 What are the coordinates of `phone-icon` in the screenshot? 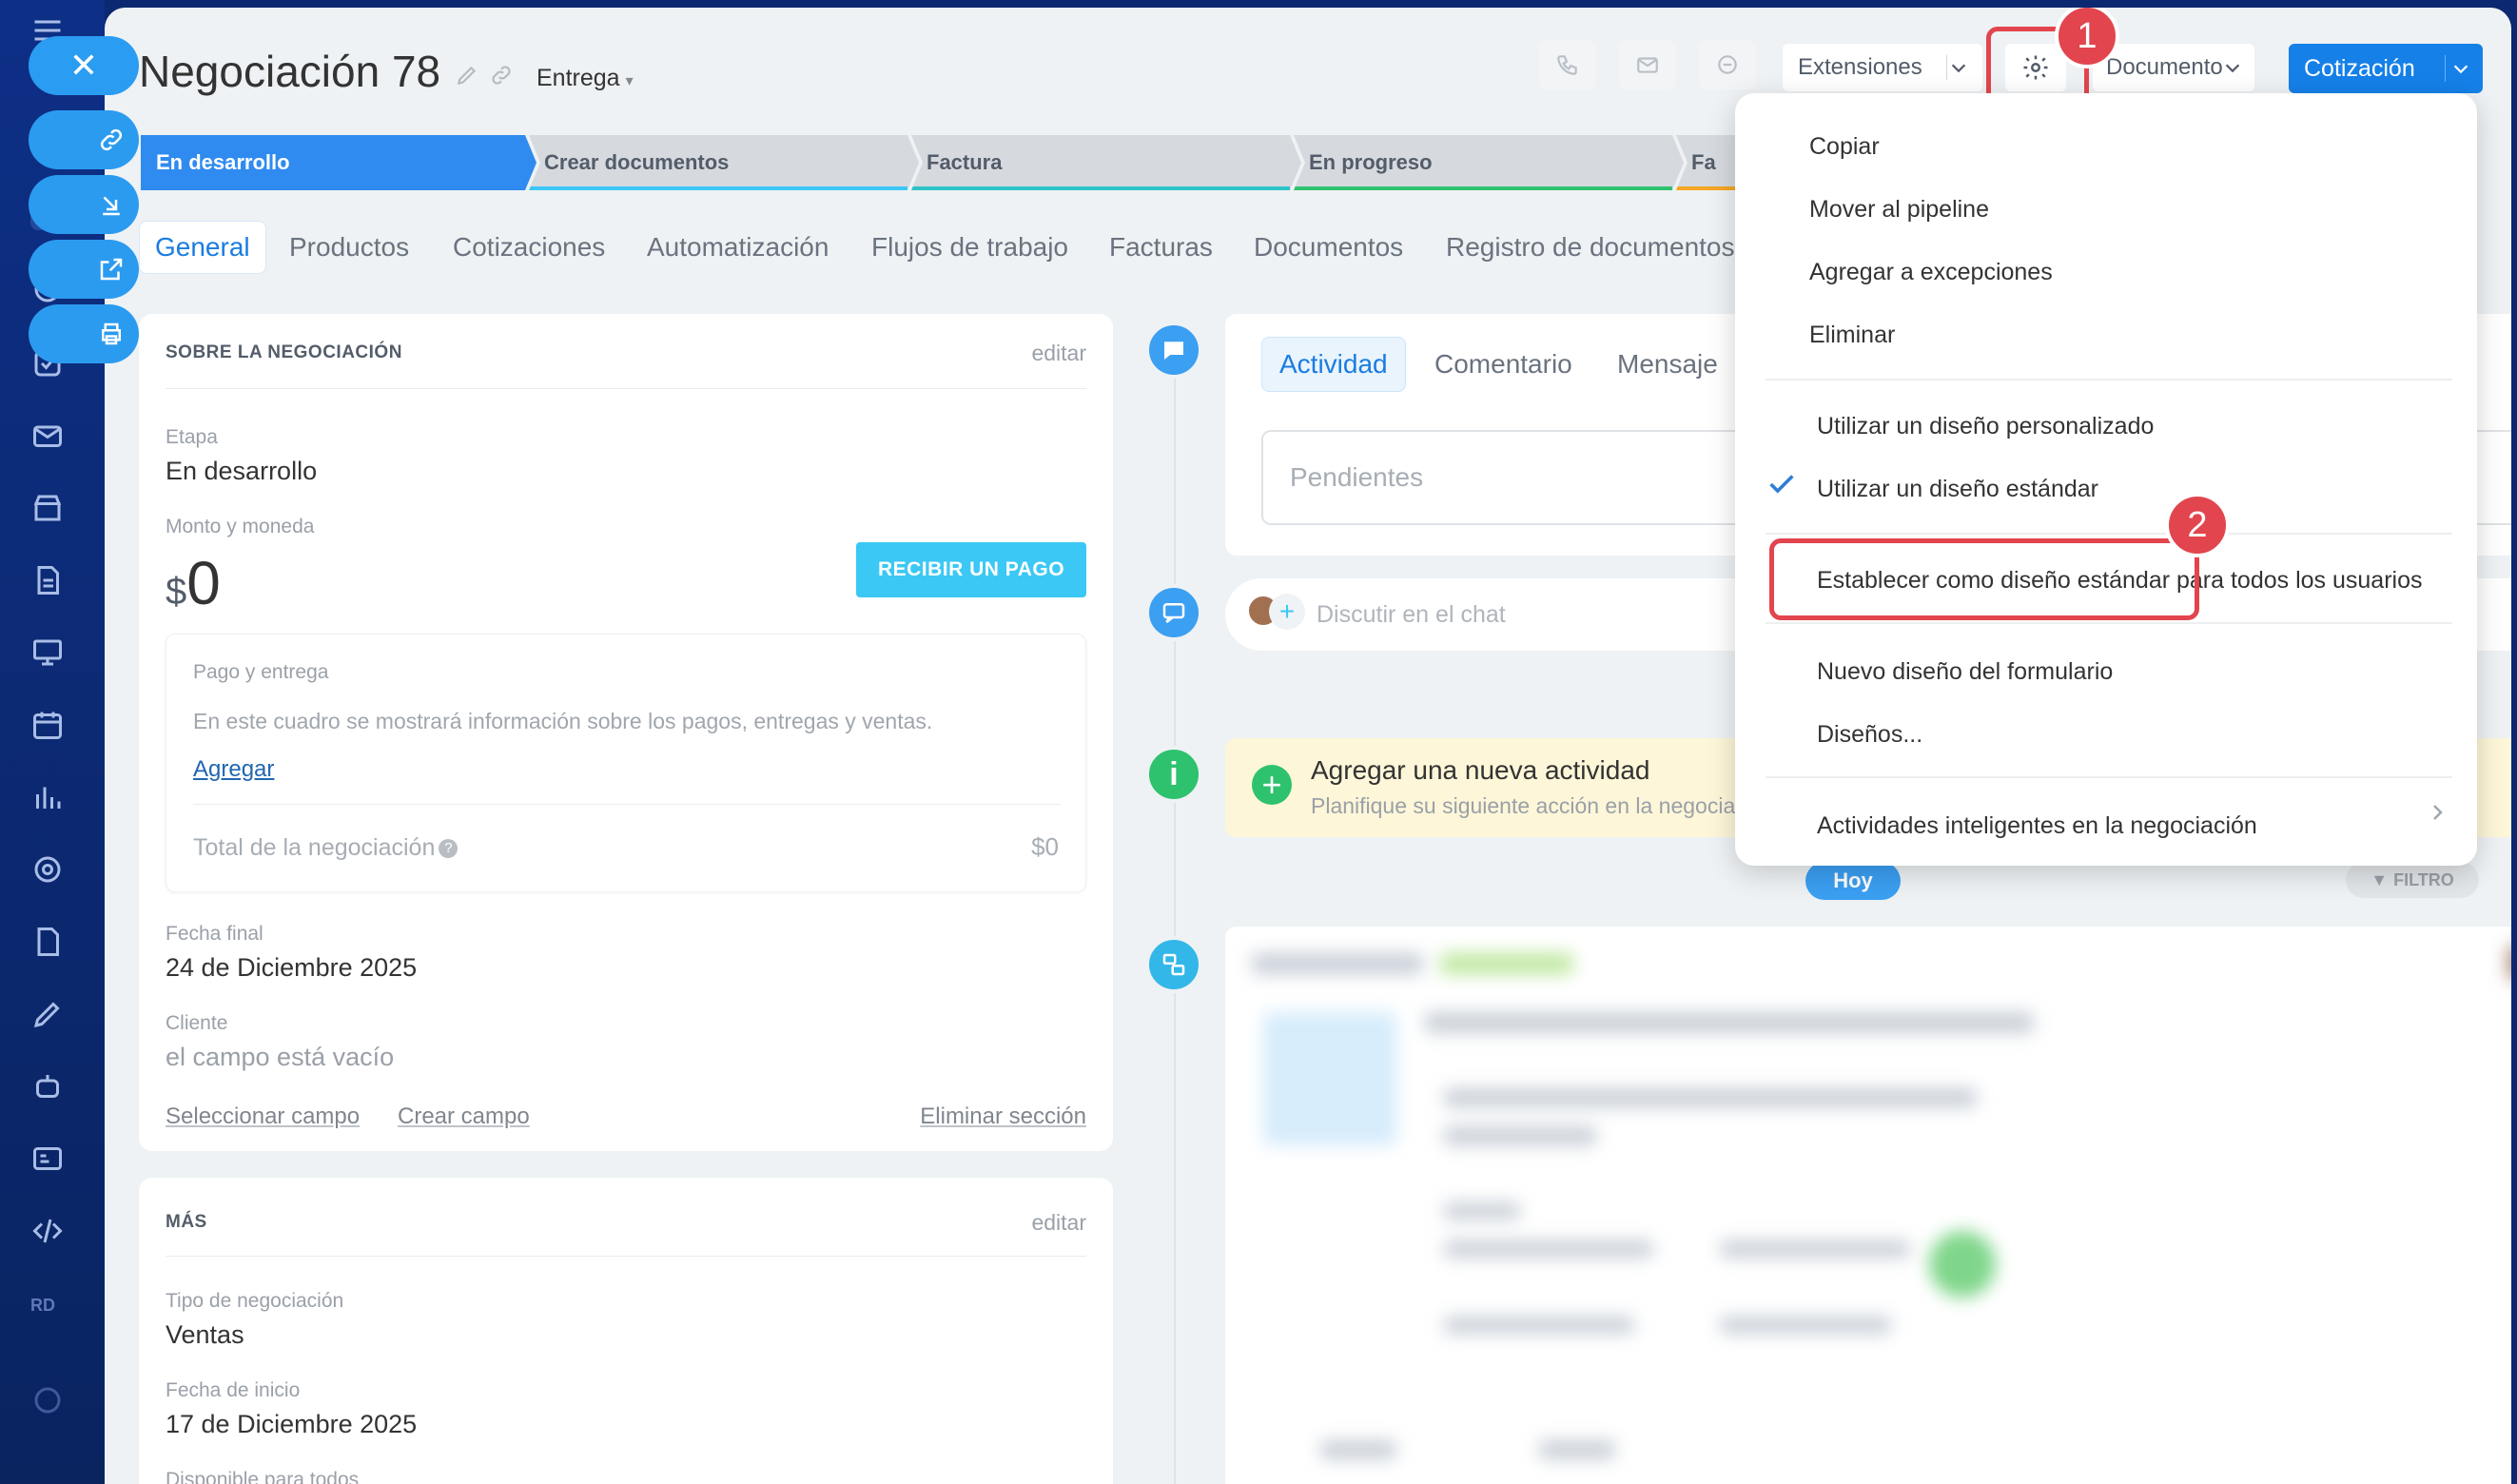 It's located at (1567, 65).